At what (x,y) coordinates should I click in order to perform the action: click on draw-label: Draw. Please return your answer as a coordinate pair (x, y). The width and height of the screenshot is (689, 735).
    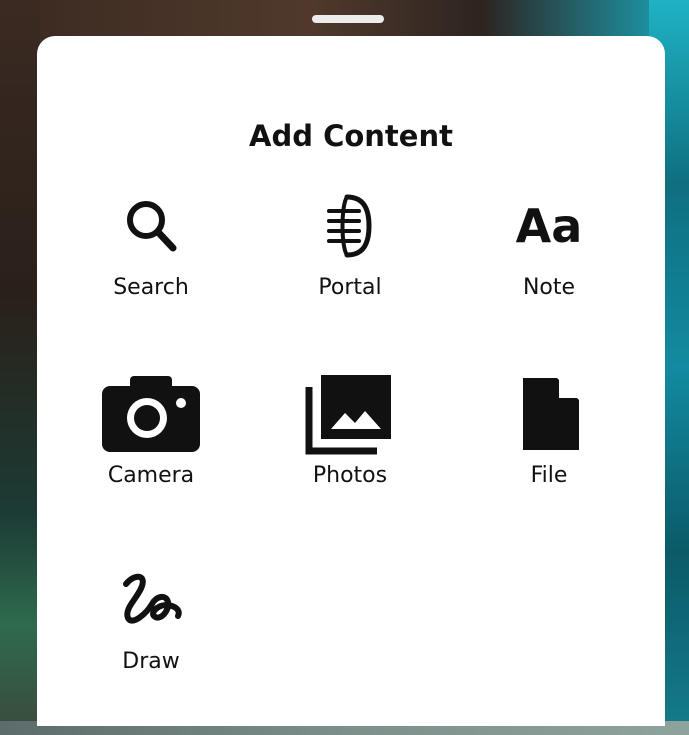
    Looking at the image, I should click on (151, 661).